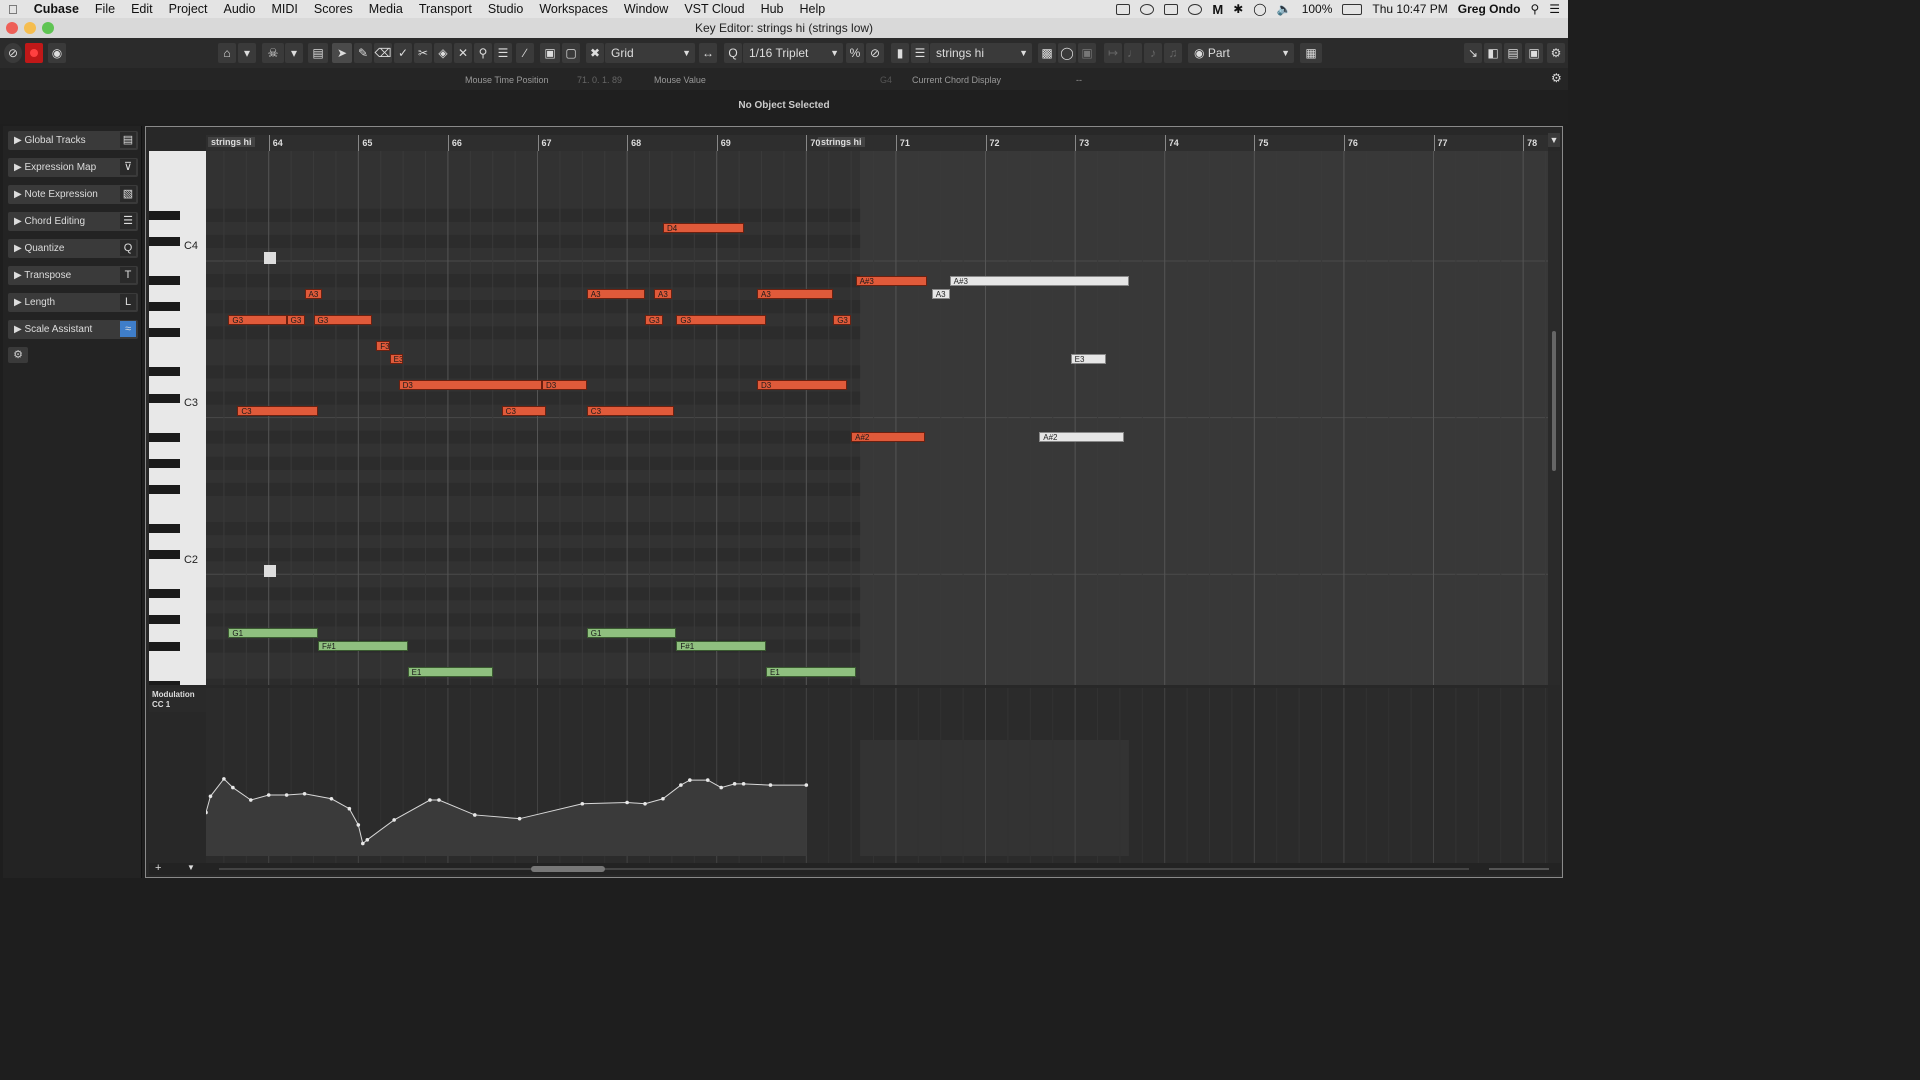 Image resolution: width=1920 pixels, height=1080 pixels. Describe the element at coordinates (342, 53) in the screenshot. I see `object-select-tool-icon: ➤` at that location.